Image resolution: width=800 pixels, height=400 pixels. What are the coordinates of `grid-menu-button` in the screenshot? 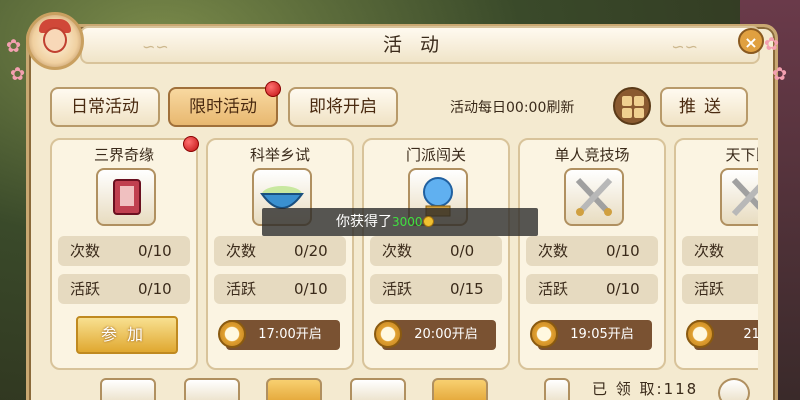 It's located at (632, 106).